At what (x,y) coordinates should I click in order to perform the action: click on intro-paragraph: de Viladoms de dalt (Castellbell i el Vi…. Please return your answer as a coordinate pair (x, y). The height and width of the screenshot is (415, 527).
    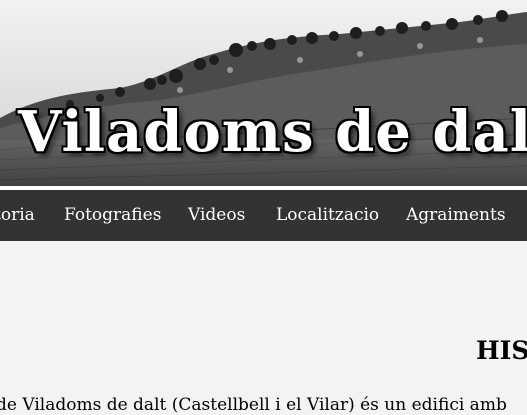
    Looking at the image, I should click on (253, 405).